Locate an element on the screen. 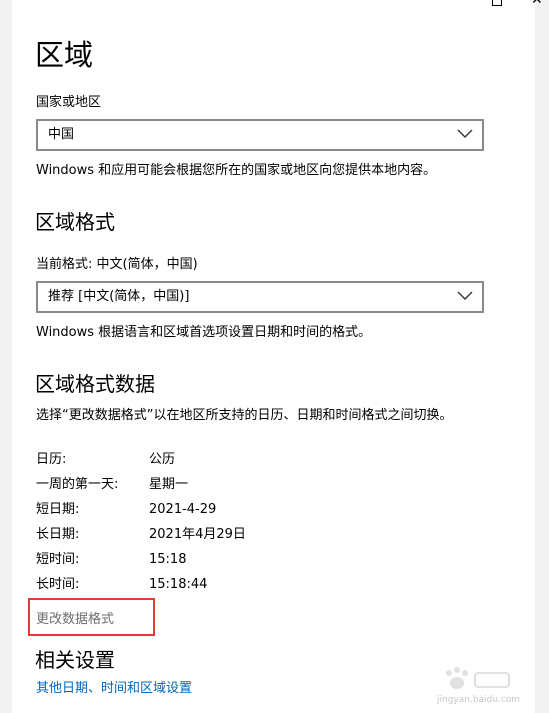  country-dropdown: 中国 is located at coordinates (260, 135).